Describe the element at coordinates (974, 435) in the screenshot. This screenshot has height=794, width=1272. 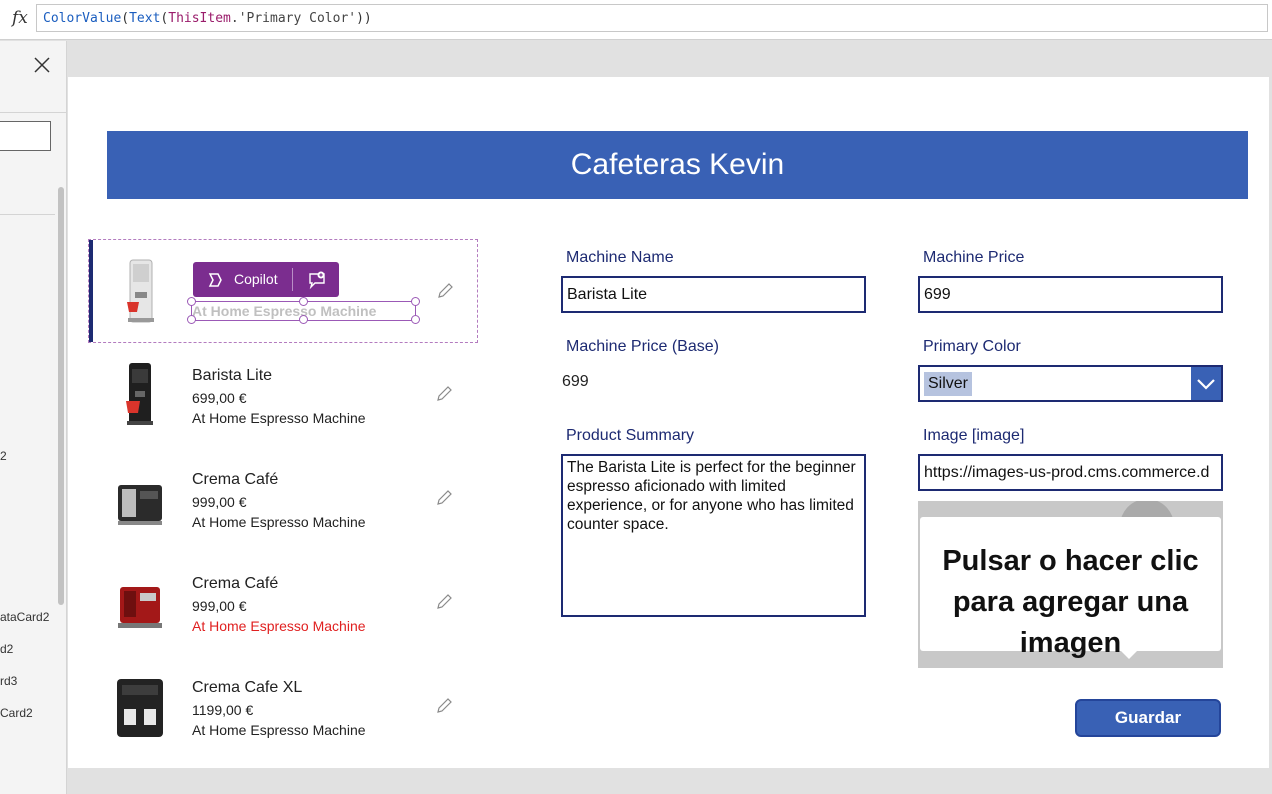
I see `image-label: Image [image]` at that location.